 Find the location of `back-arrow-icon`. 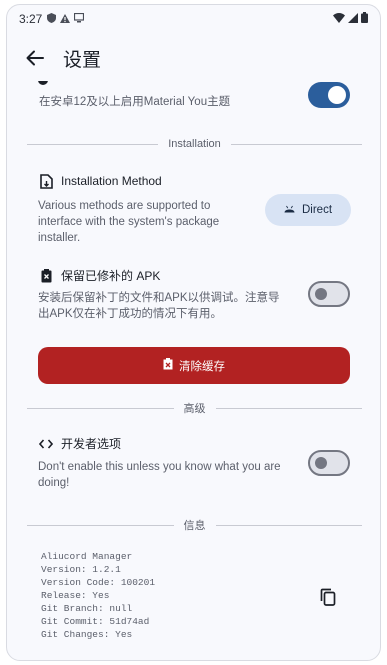

back-arrow-icon is located at coordinates (35, 58).